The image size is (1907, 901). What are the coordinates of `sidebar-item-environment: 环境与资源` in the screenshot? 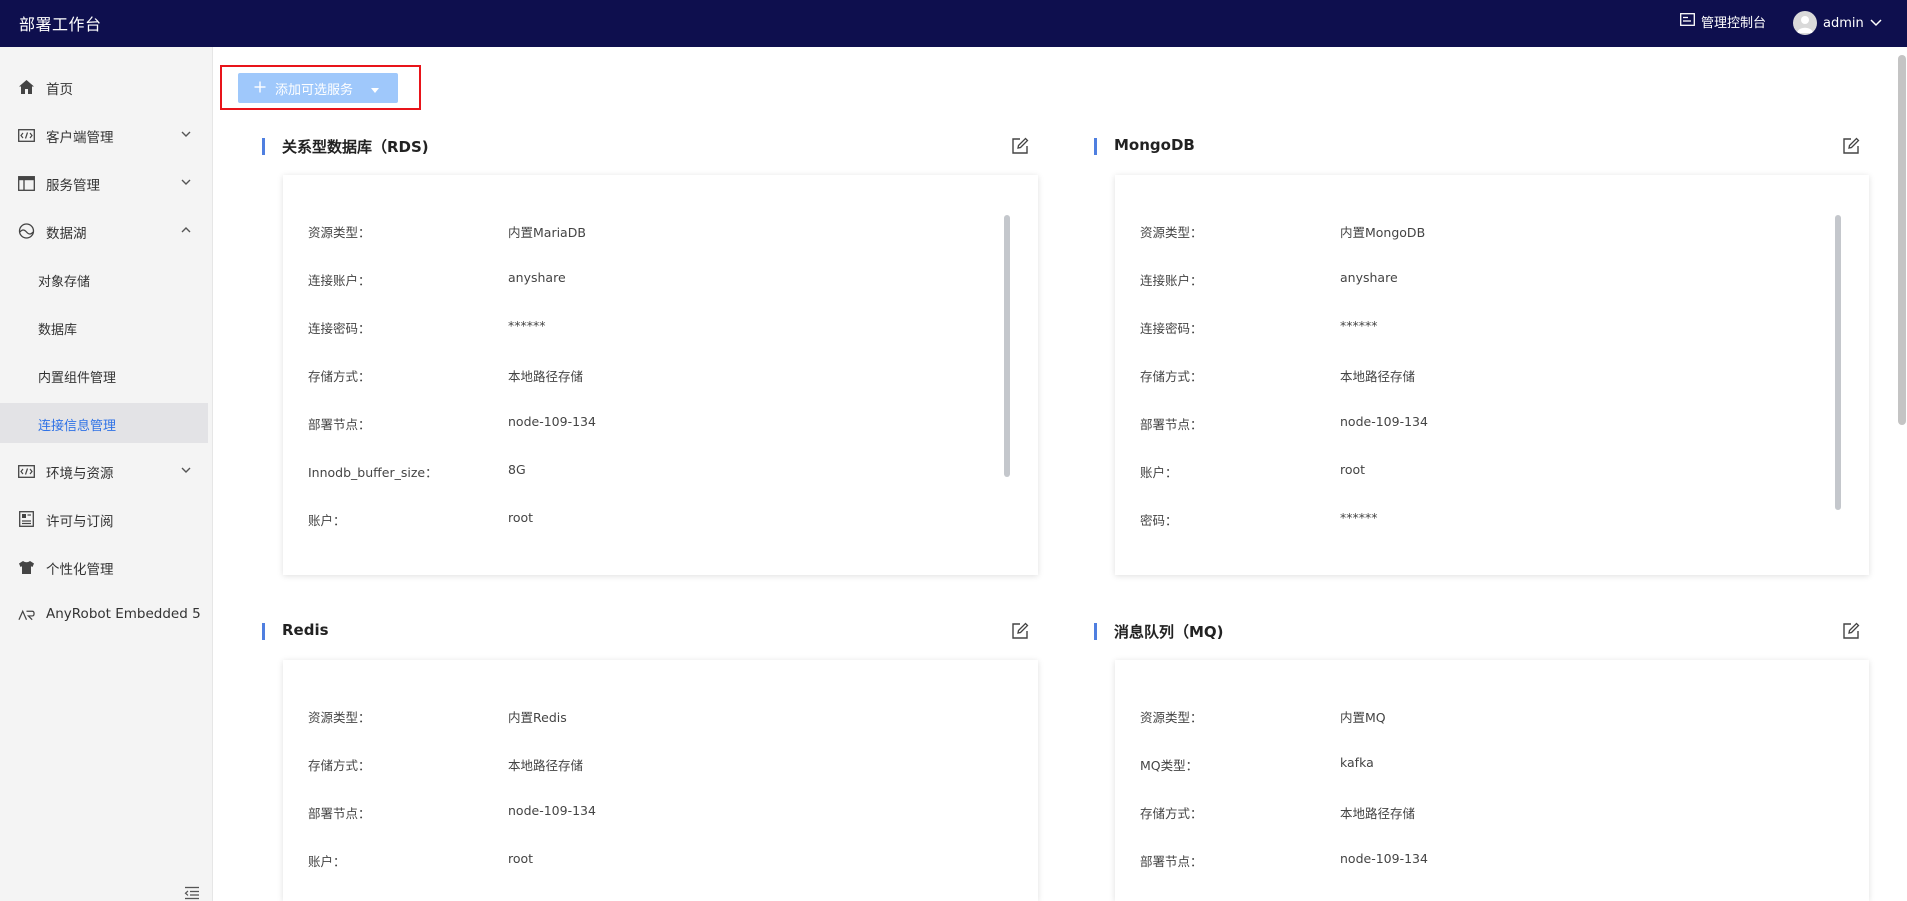 It's located at (104, 471).